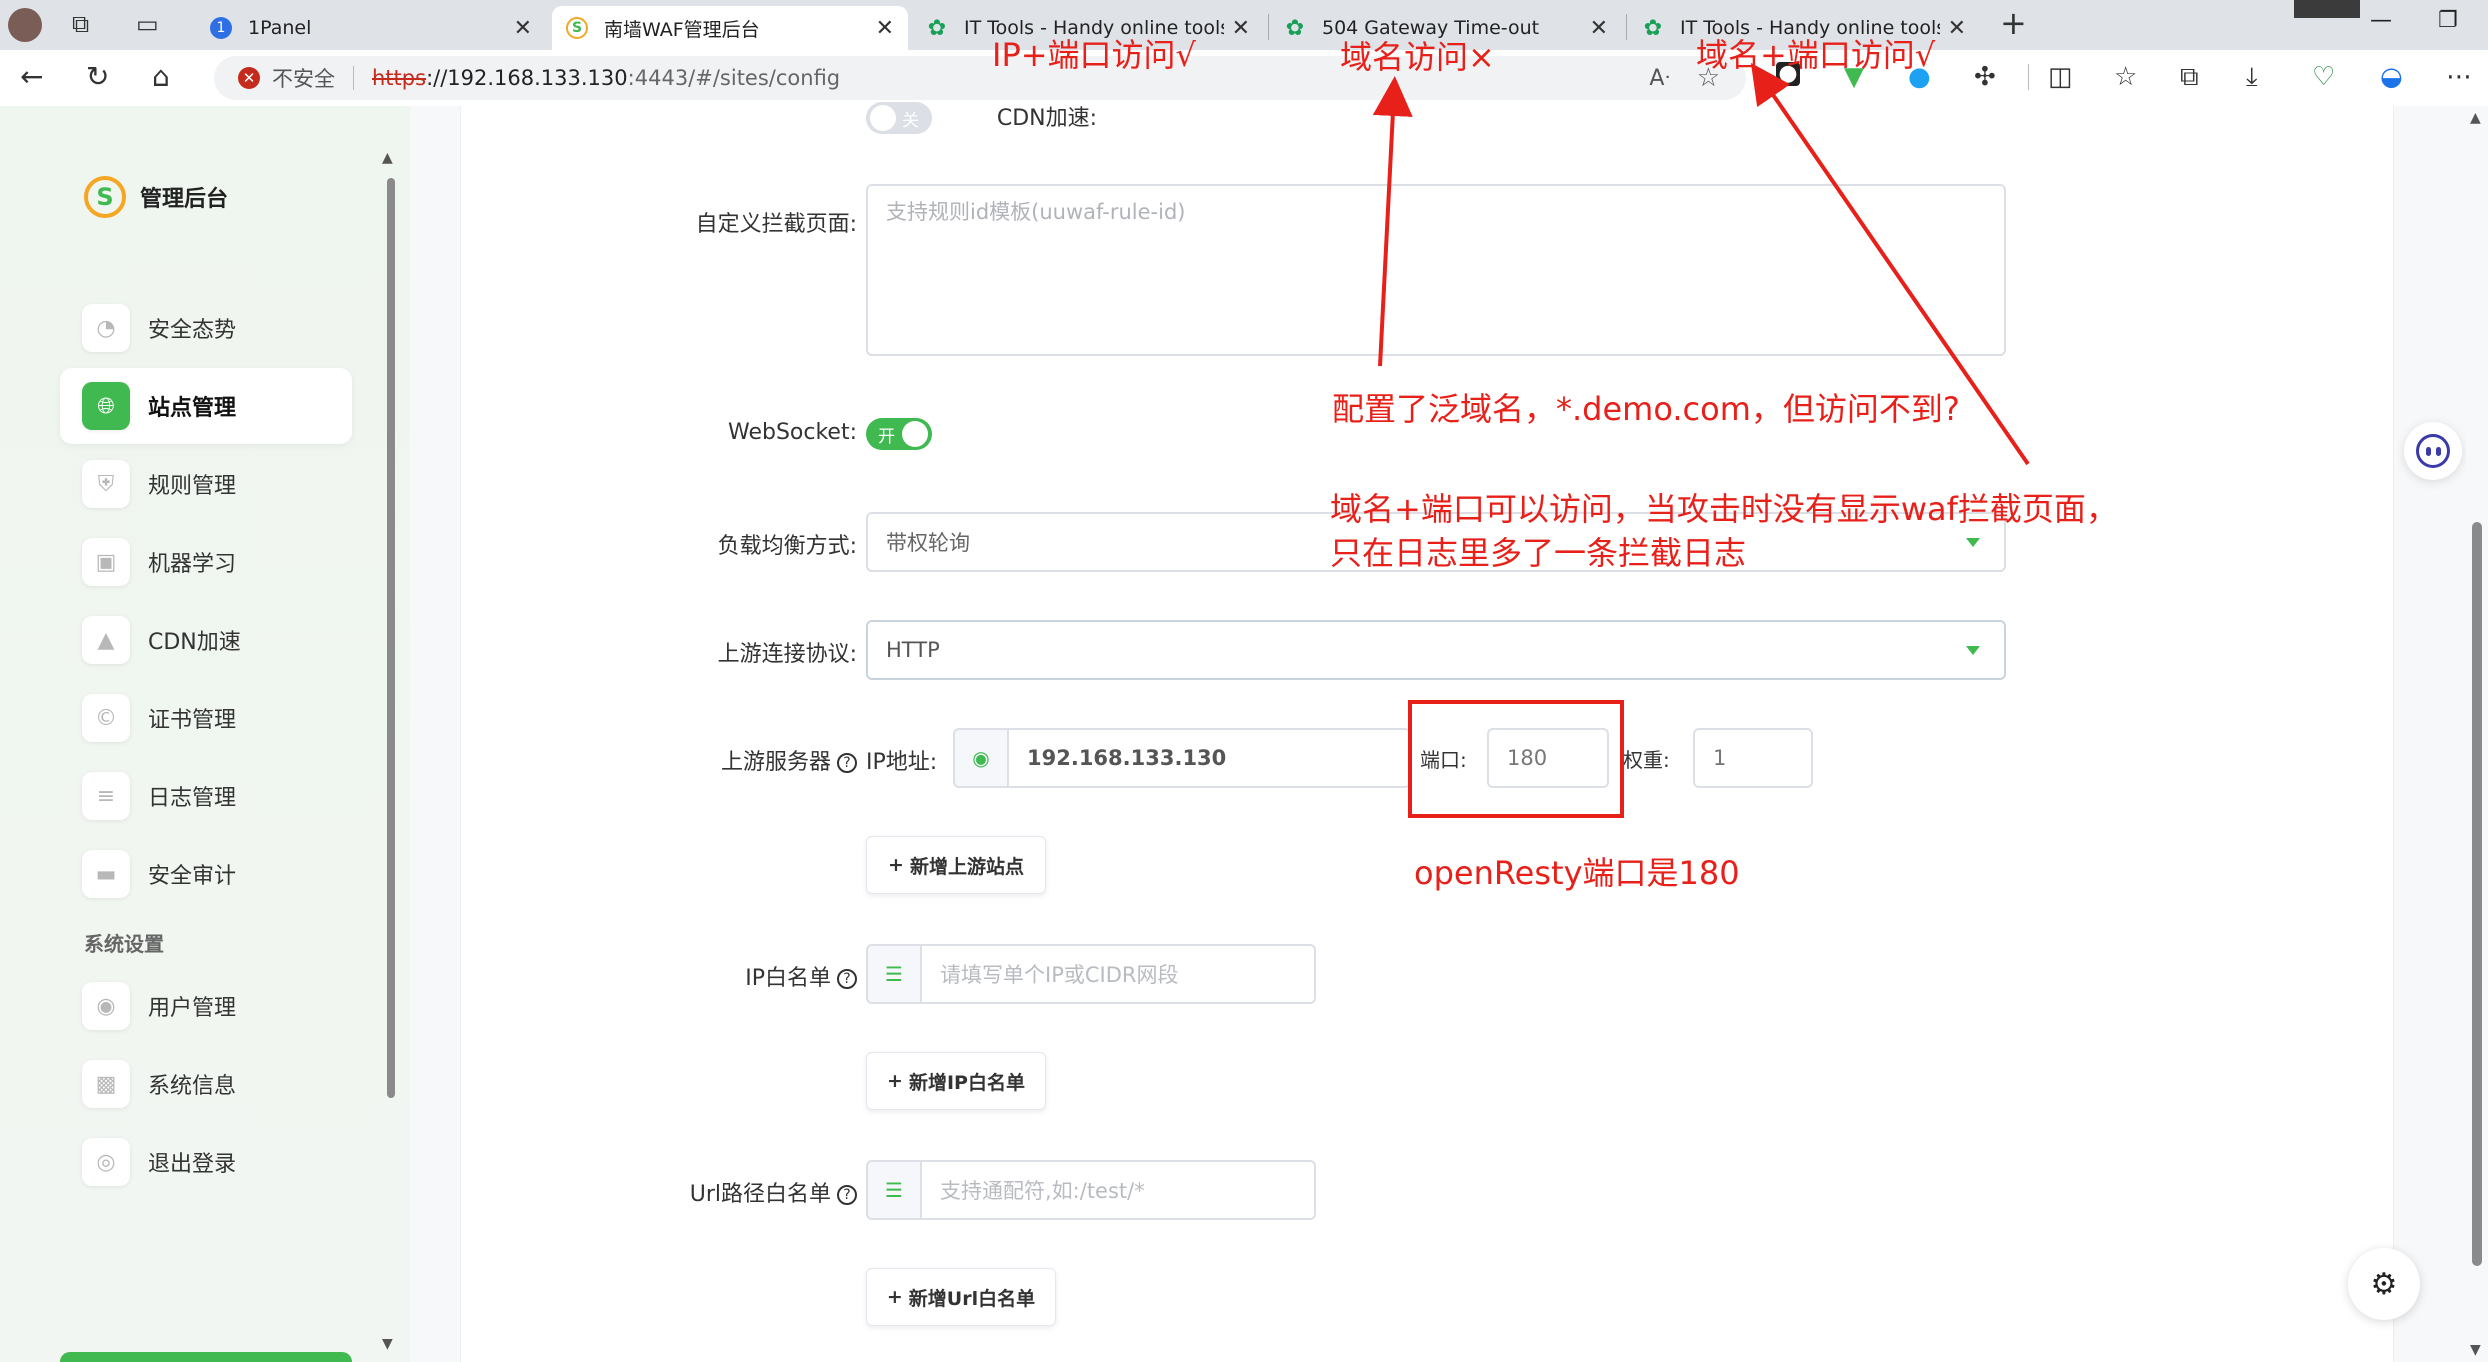 This screenshot has width=2488, height=1362. Describe the element at coordinates (106, 484) in the screenshot. I see `shield-icon: ⛨` at that location.